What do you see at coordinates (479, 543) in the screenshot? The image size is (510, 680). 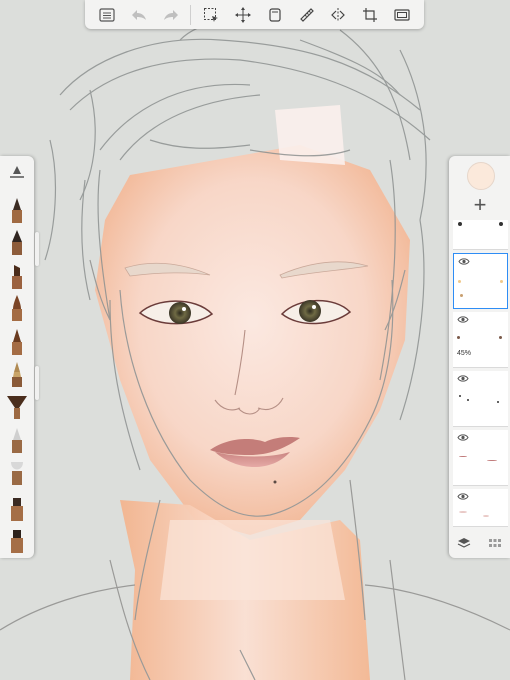 I see `layers-footer` at bounding box center [479, 543].